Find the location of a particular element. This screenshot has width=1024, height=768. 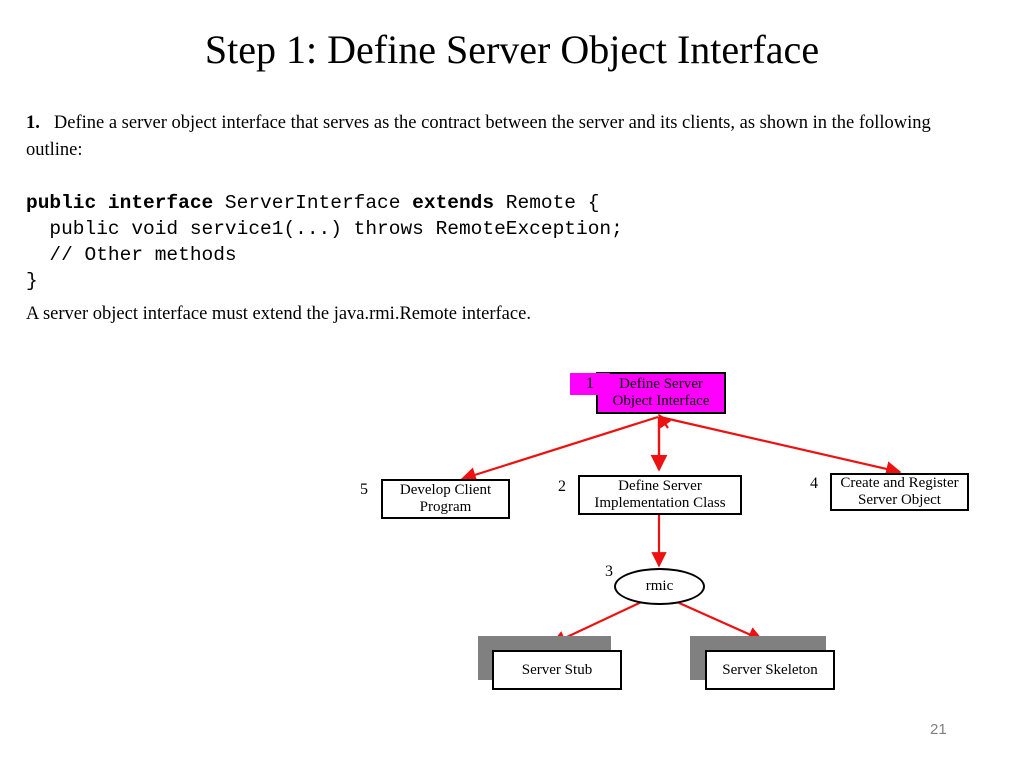

step-number-1: 1 is located at coordinates (590, 384).